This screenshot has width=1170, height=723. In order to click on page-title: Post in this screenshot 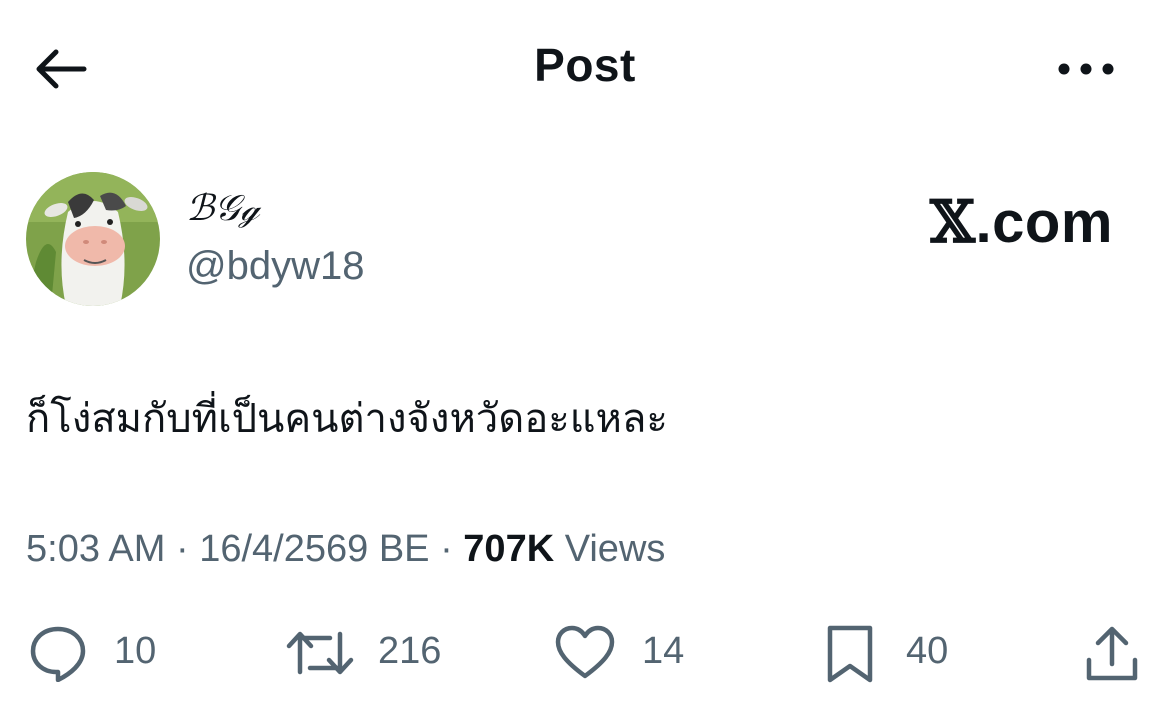, I will do `click(585, 65)`.